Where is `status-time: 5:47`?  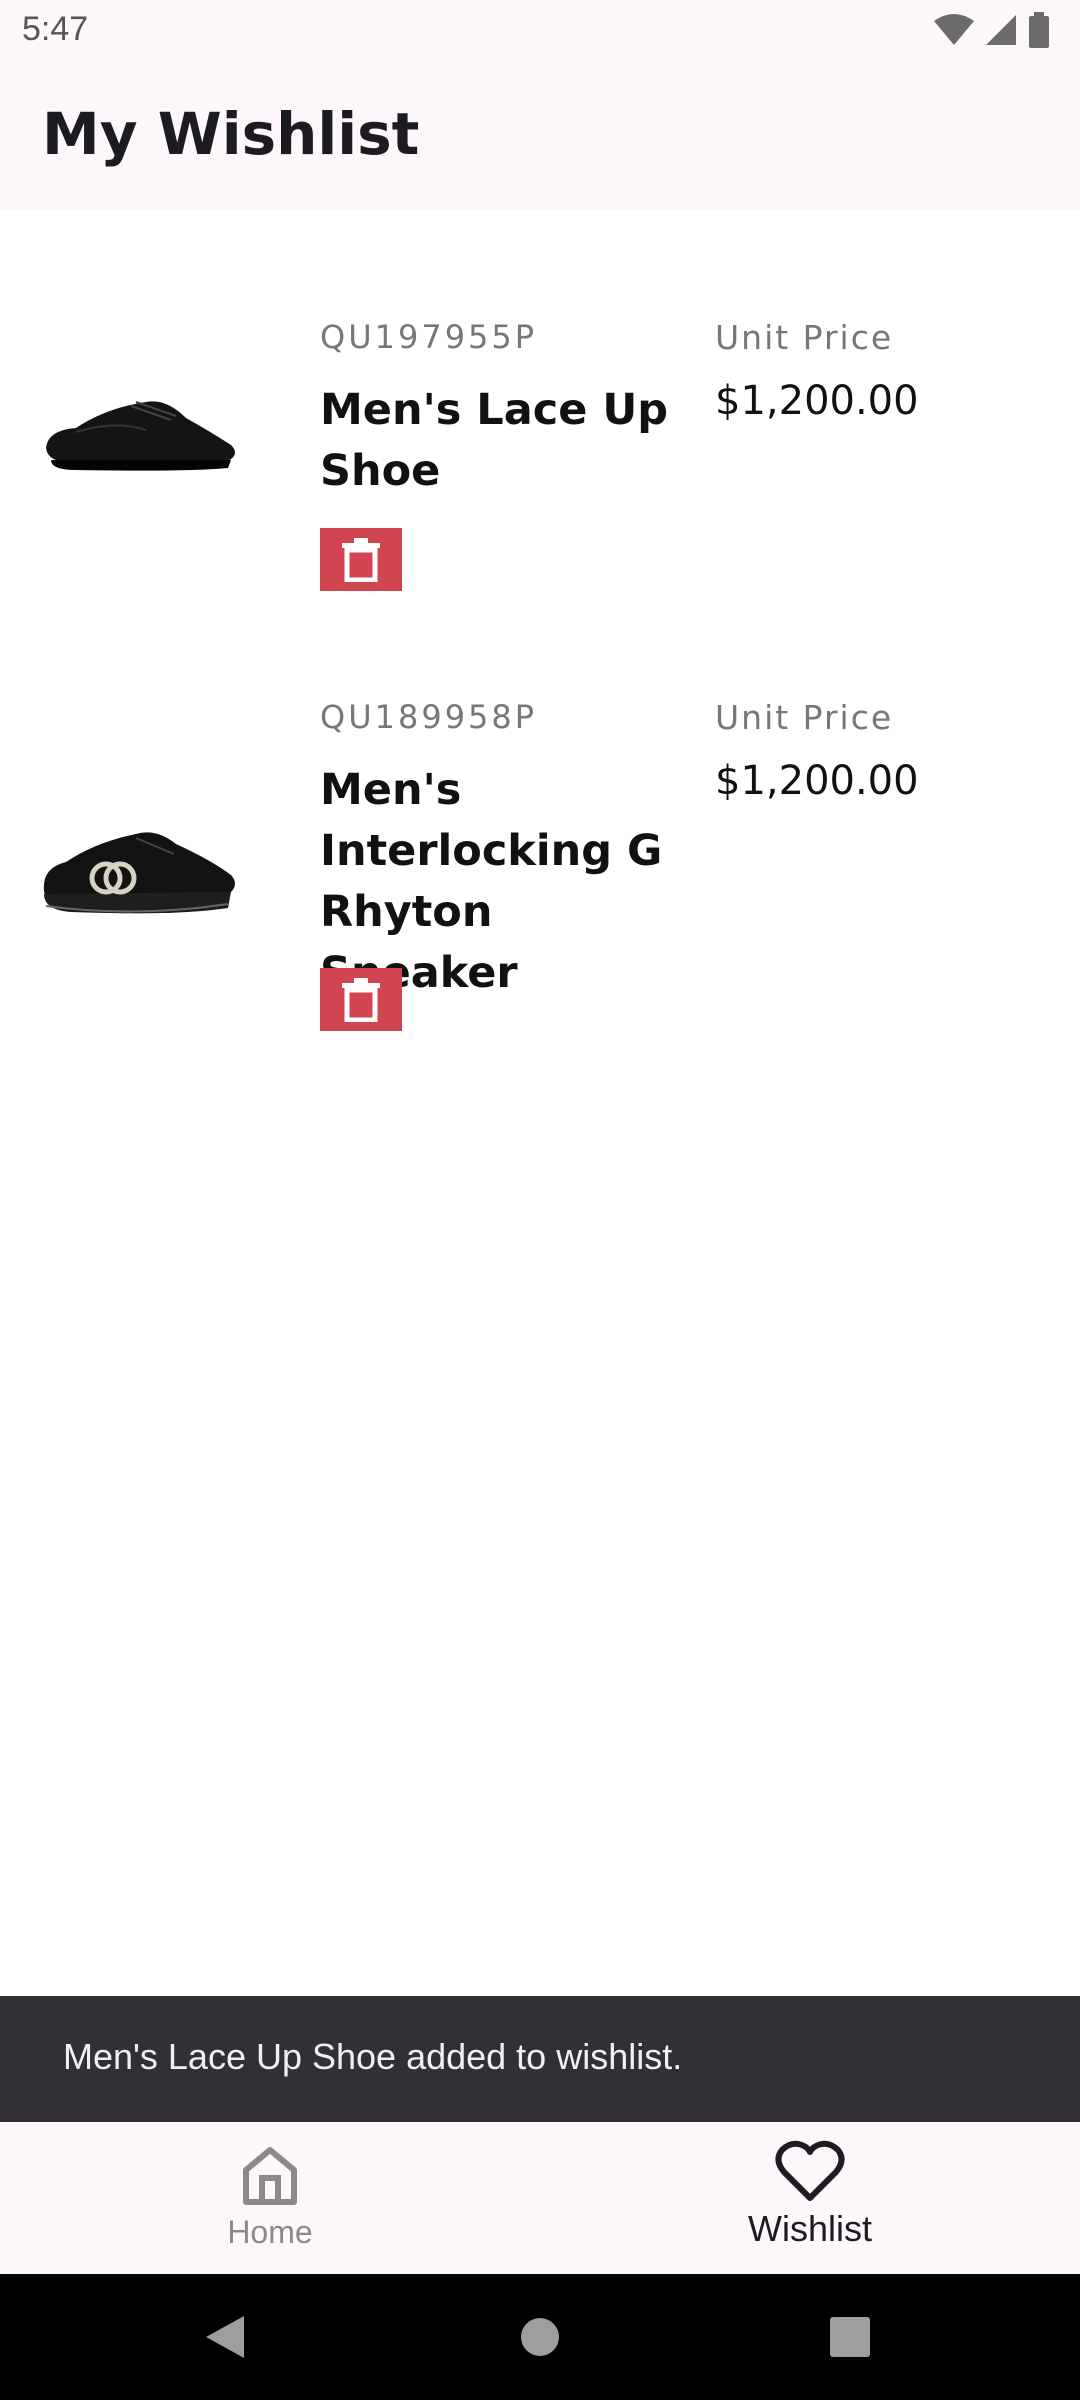
status-time: 5:47 is located at coordinates (55, 29).